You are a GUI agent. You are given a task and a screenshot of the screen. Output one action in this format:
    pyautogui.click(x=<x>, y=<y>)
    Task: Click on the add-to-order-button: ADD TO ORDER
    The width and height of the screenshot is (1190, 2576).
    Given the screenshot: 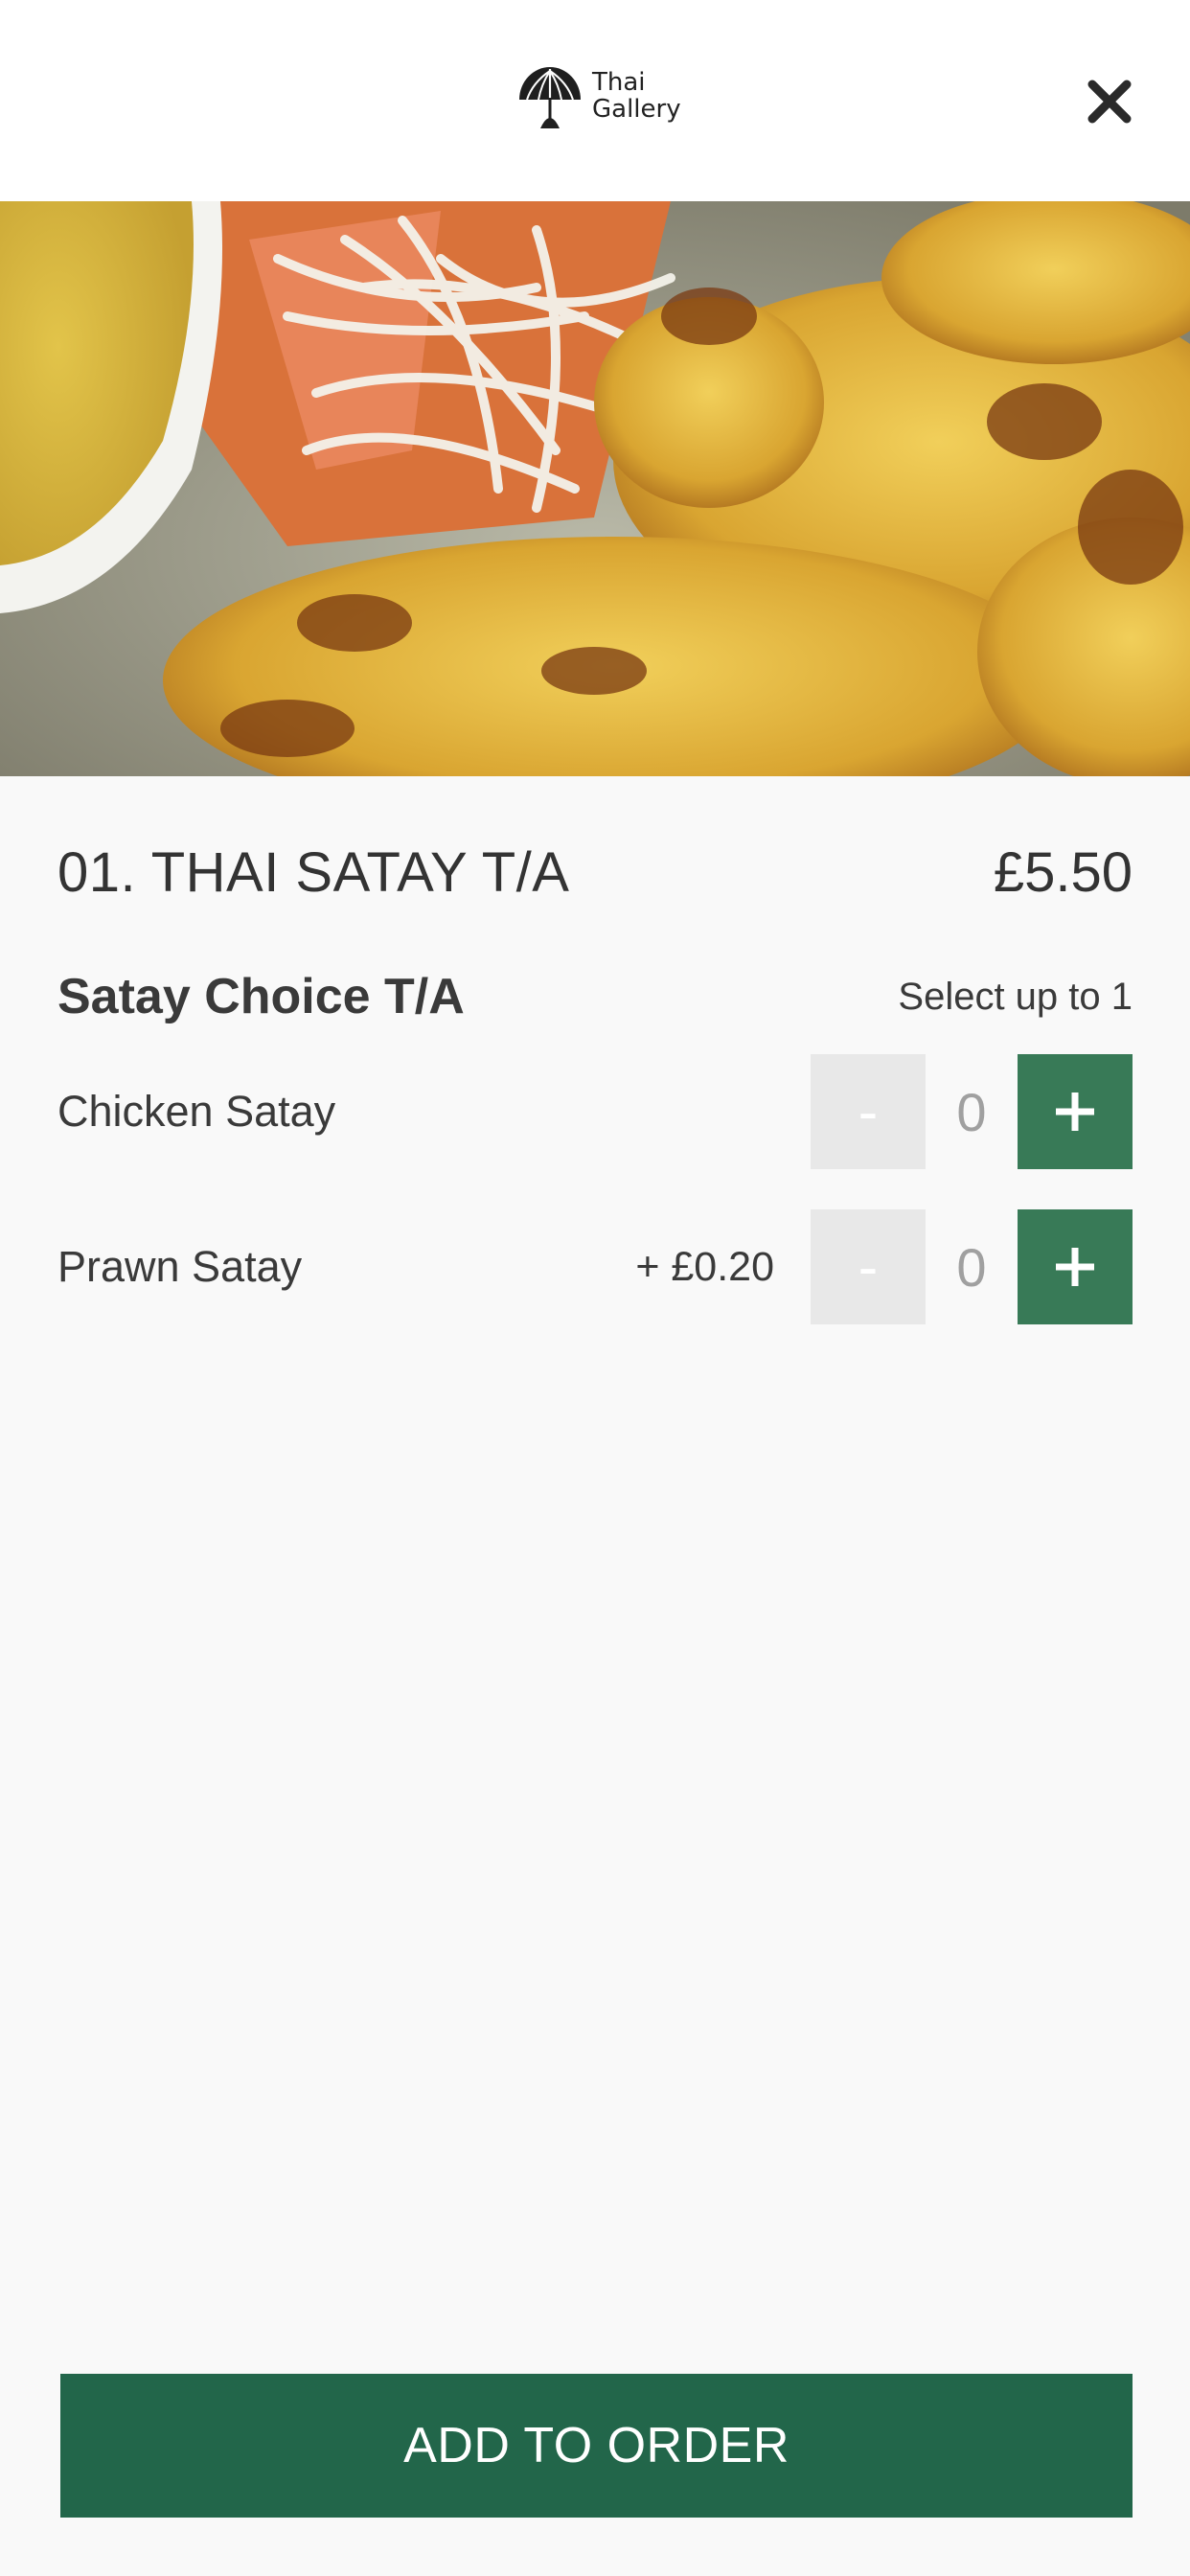 What is the action you would take?
    pyautogui.click(x=596, y=2446)
    